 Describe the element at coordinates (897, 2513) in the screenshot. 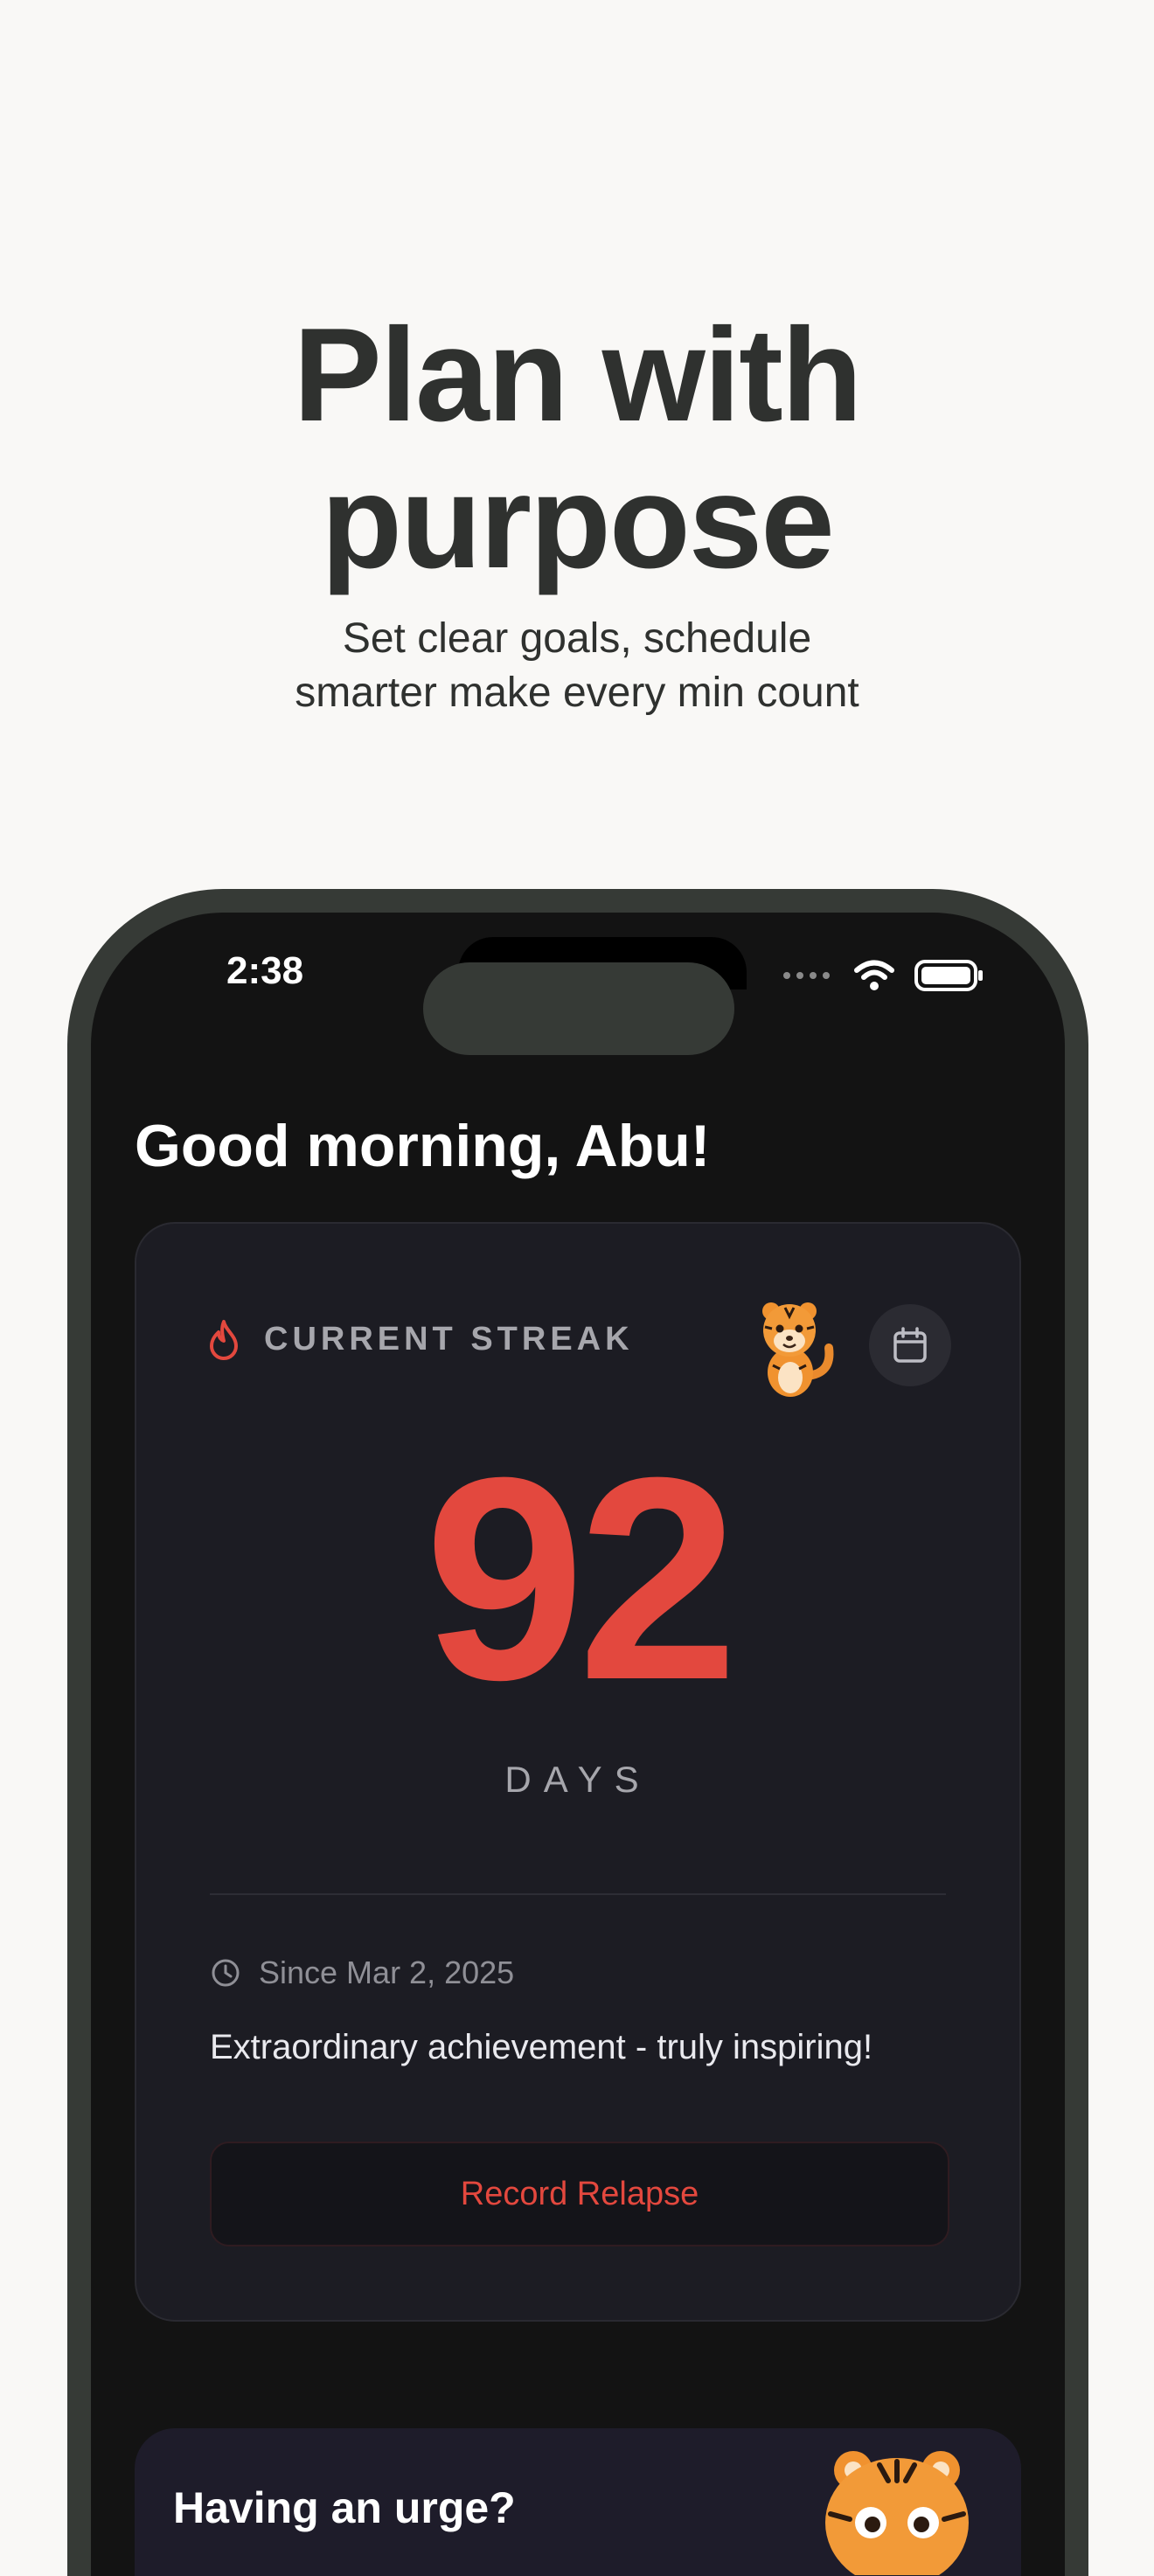

I see `tiger-face-icon` at that location.